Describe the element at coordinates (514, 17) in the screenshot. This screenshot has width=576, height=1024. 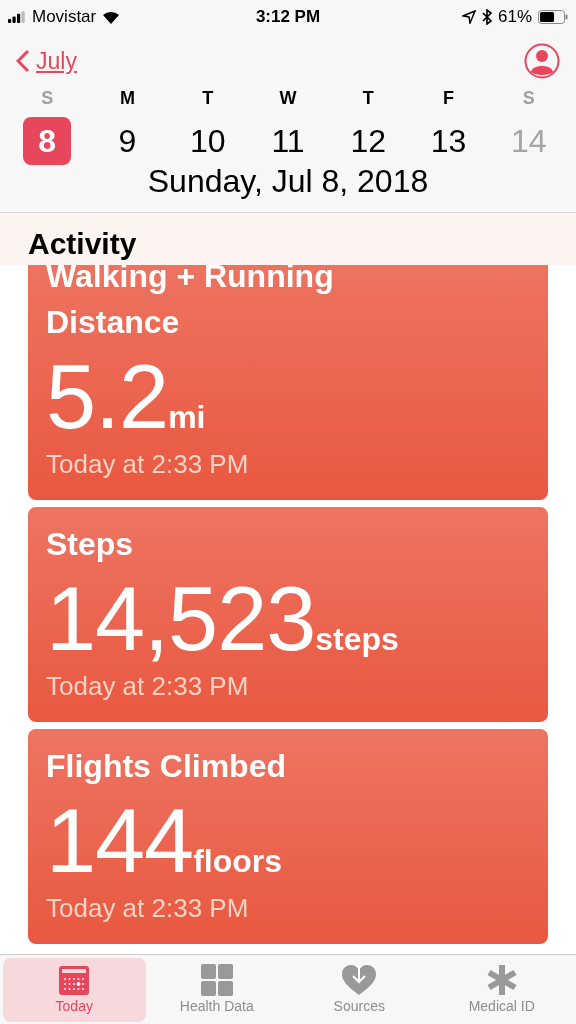
I see `battery-percent: 61%` at that location.